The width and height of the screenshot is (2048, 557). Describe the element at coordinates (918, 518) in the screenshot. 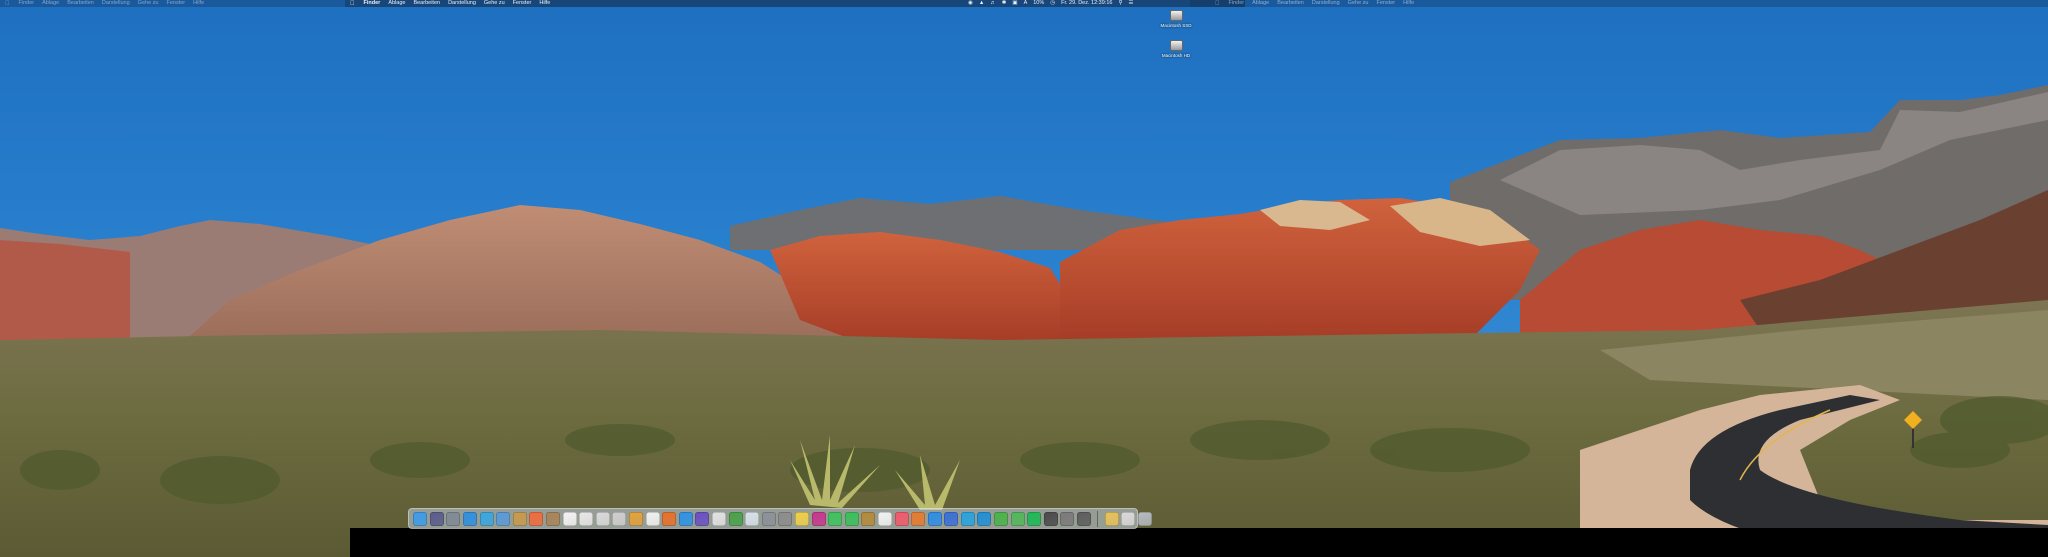

I see `dock-books-icon` at that location.